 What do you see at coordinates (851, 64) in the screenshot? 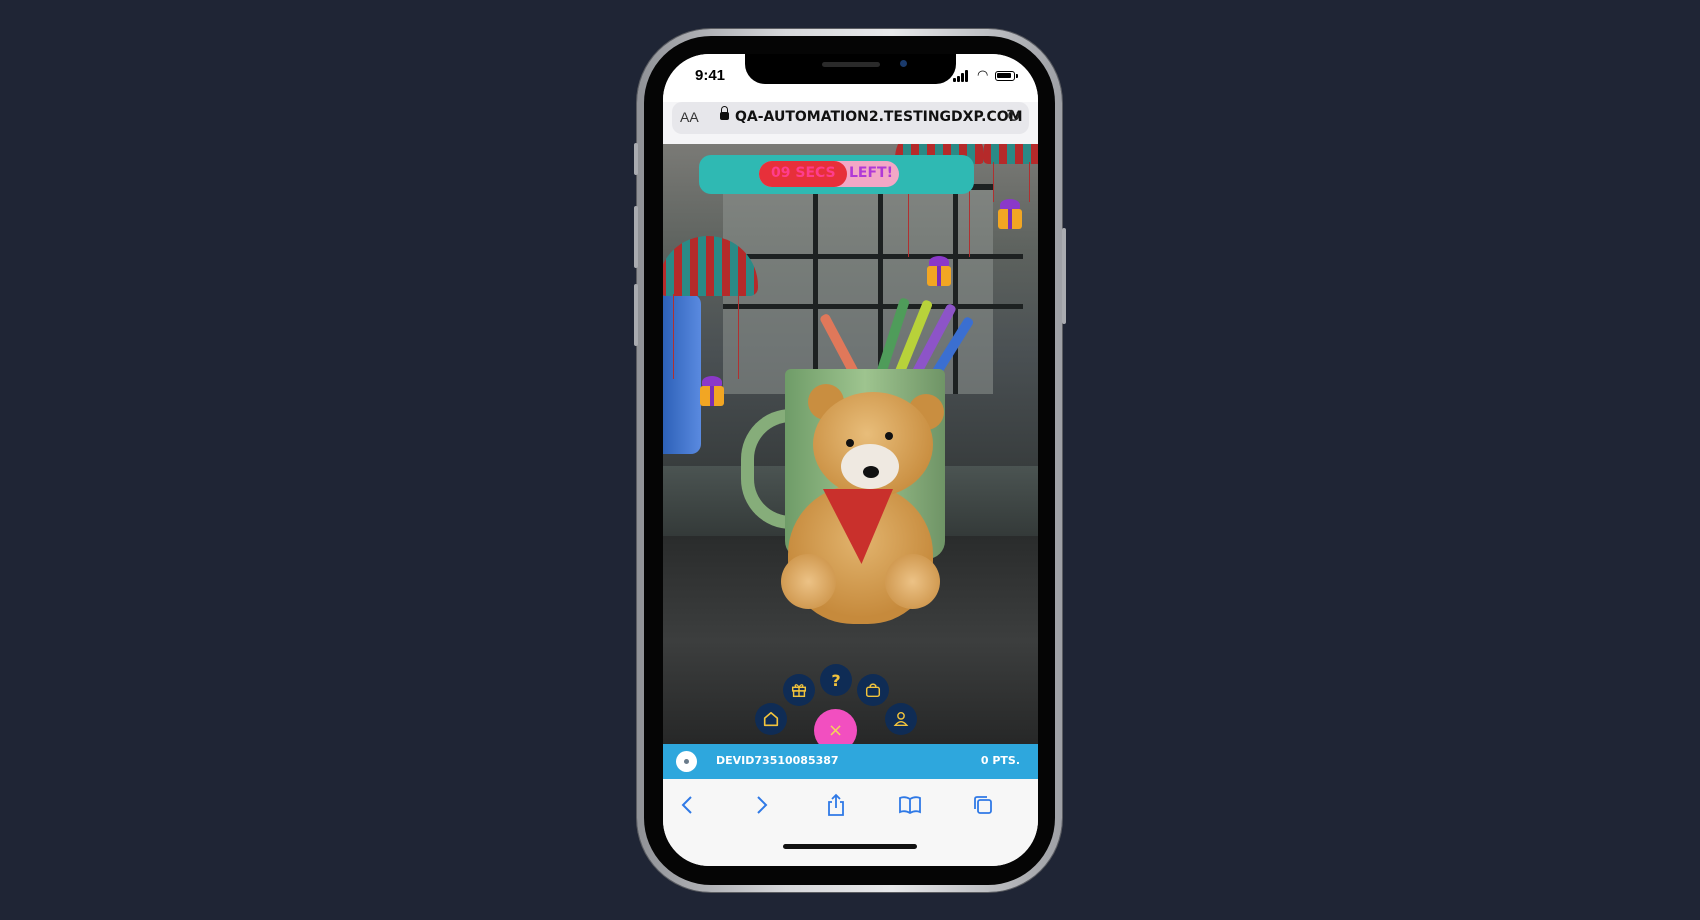
I see `speaker` at bounding box center [851, 64].